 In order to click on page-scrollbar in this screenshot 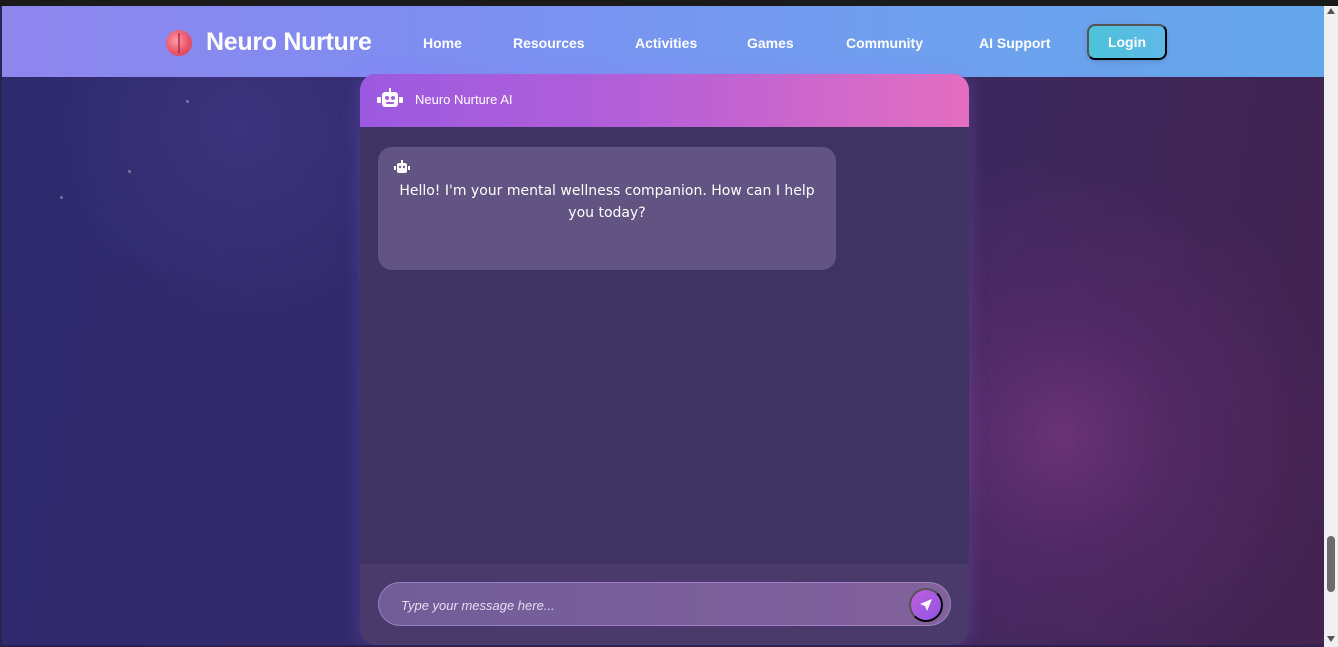, I will do `click(1331, 326)`.